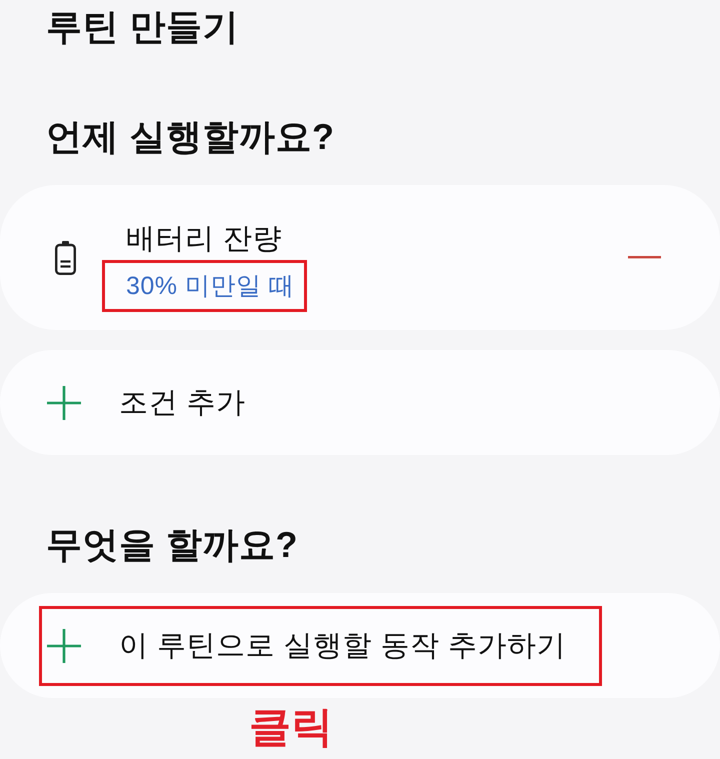  I want to click on section-heading: 언제 실행할까요?, so click(190, 137).